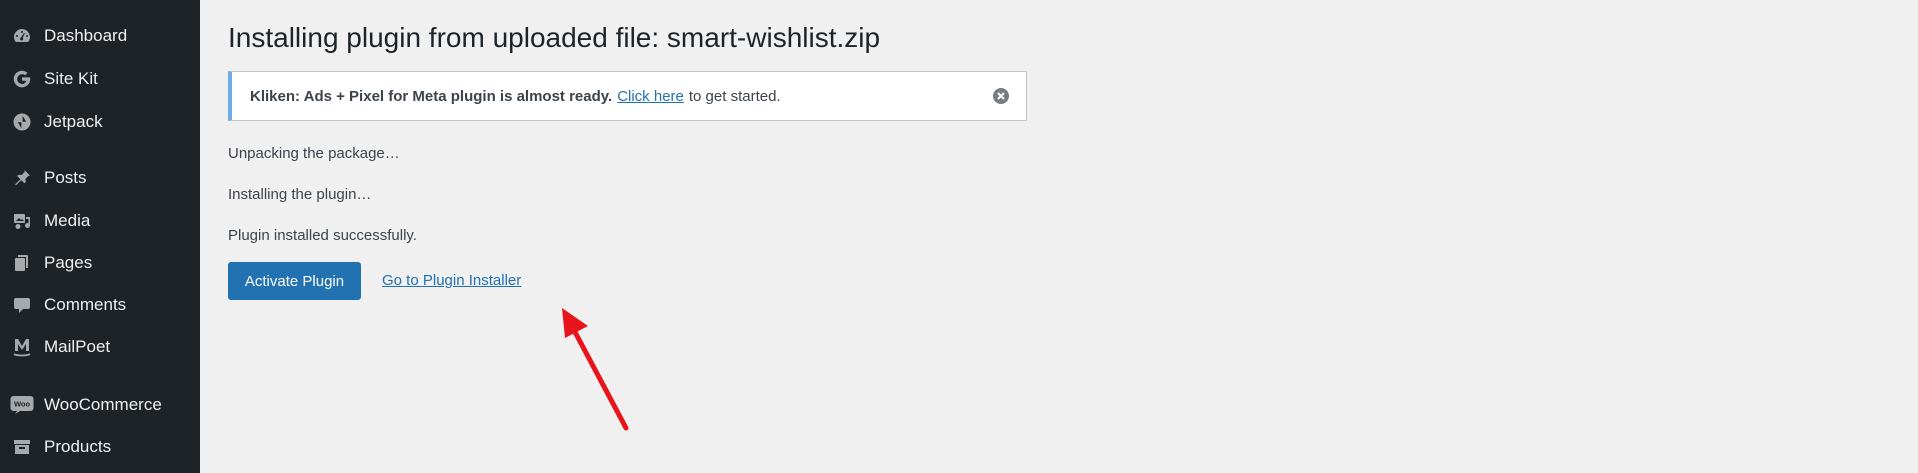  Describe the element at coordinates (322, 235) in the screenshot. I see `status-success: Plugin installed successfully.` at that location.